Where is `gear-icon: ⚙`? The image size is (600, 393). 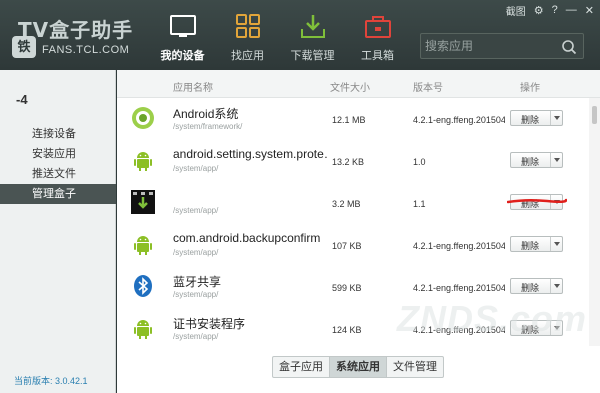 gear-icon: ⚙ is located at coordinates (539, 10).